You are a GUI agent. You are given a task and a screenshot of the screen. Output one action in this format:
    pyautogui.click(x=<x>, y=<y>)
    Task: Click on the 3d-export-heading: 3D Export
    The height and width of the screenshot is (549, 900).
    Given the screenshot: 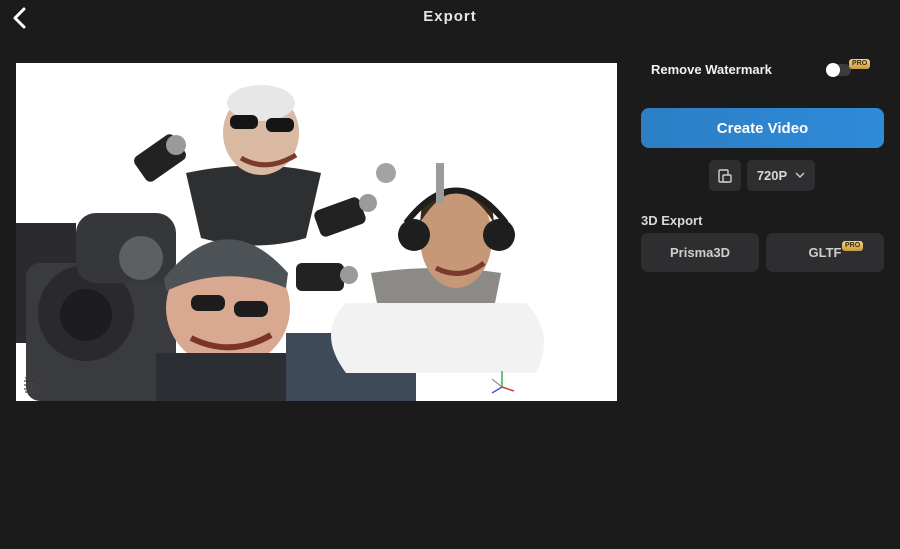 What is the action you would take?
    pyautogui.click(x=672, y=220)
    